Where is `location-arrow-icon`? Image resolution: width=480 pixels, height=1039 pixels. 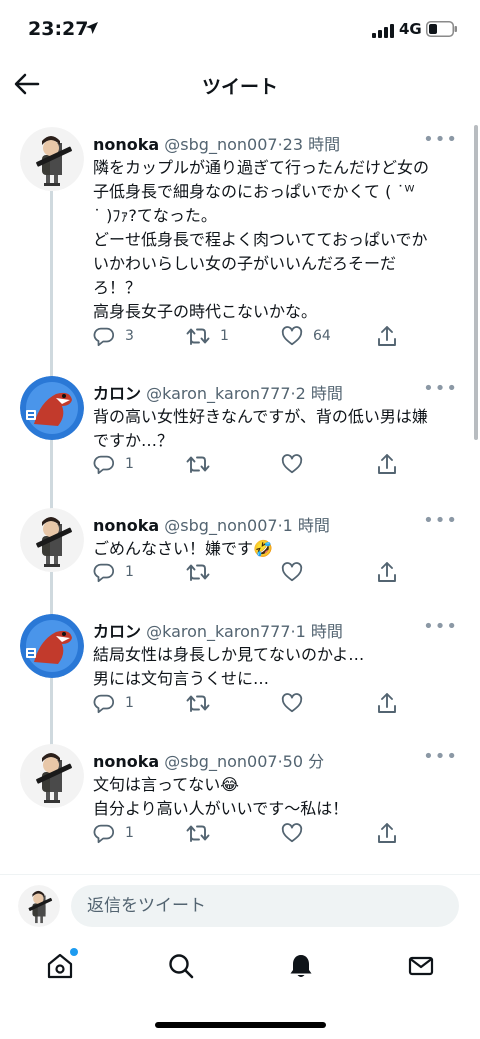 location-arrow-icon is located at coordinates (92, 29).